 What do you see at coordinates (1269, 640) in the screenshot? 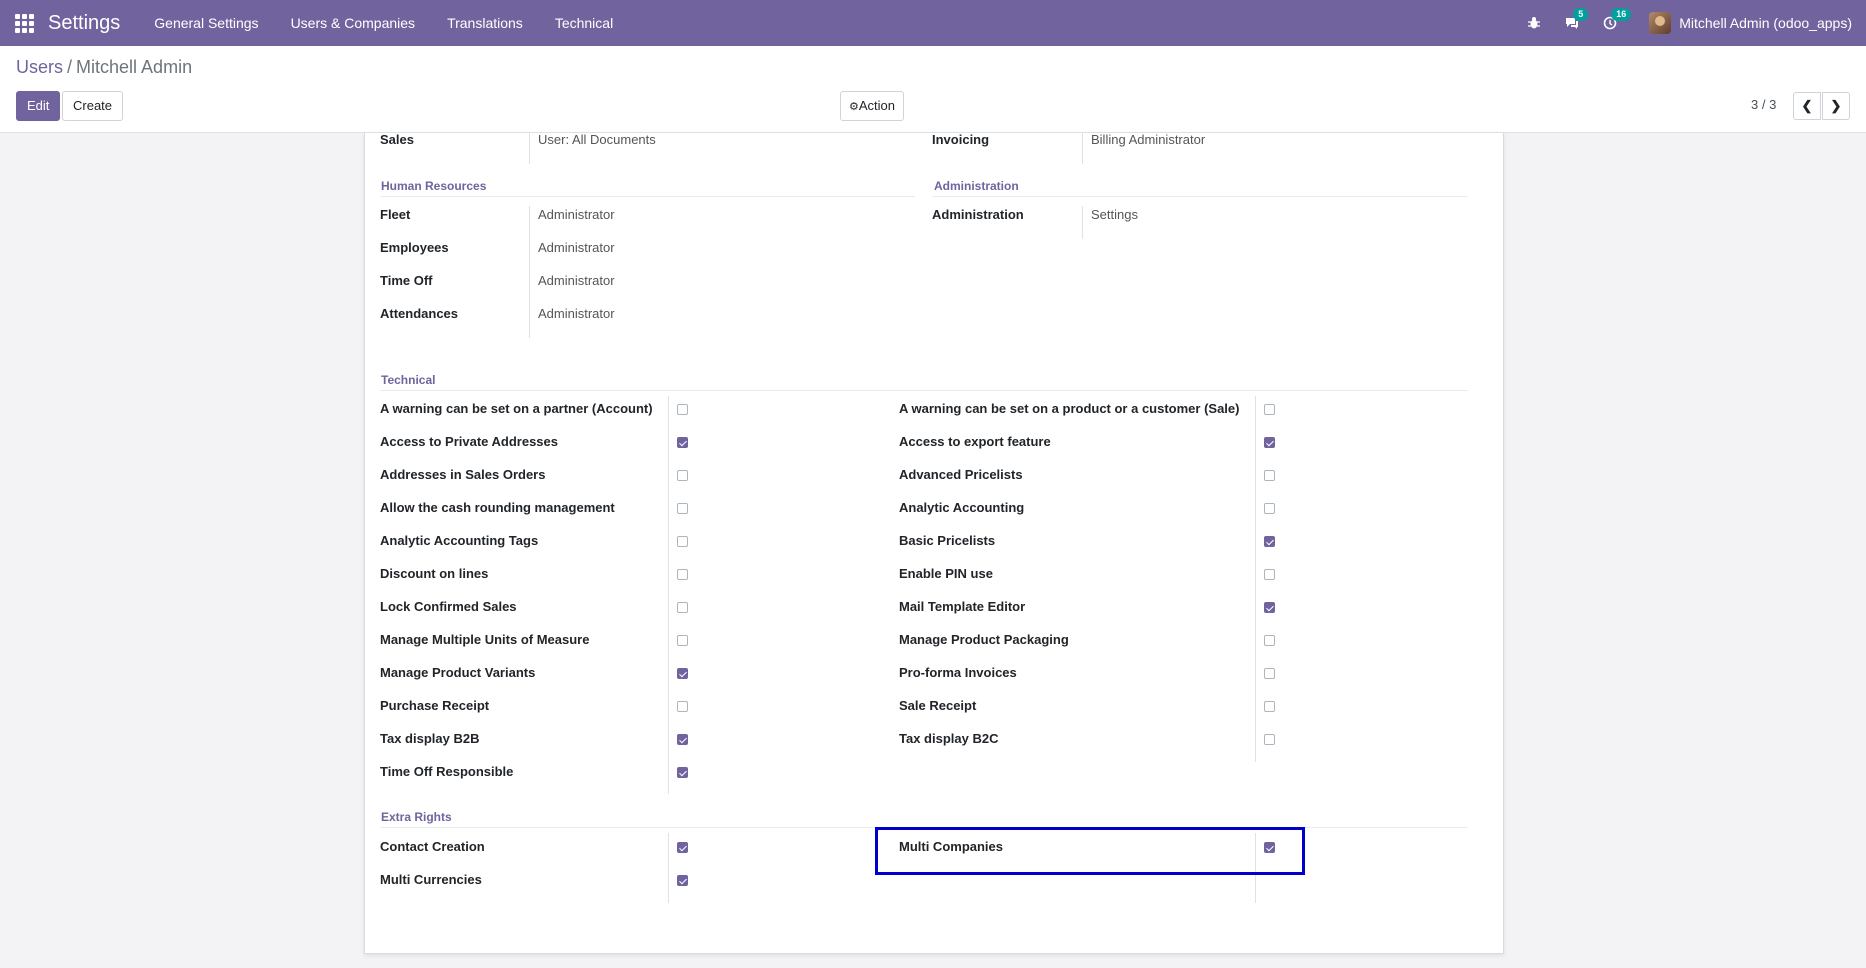
I see `tech-checkbox-product-packaging` at bounding box center [1269, 640].